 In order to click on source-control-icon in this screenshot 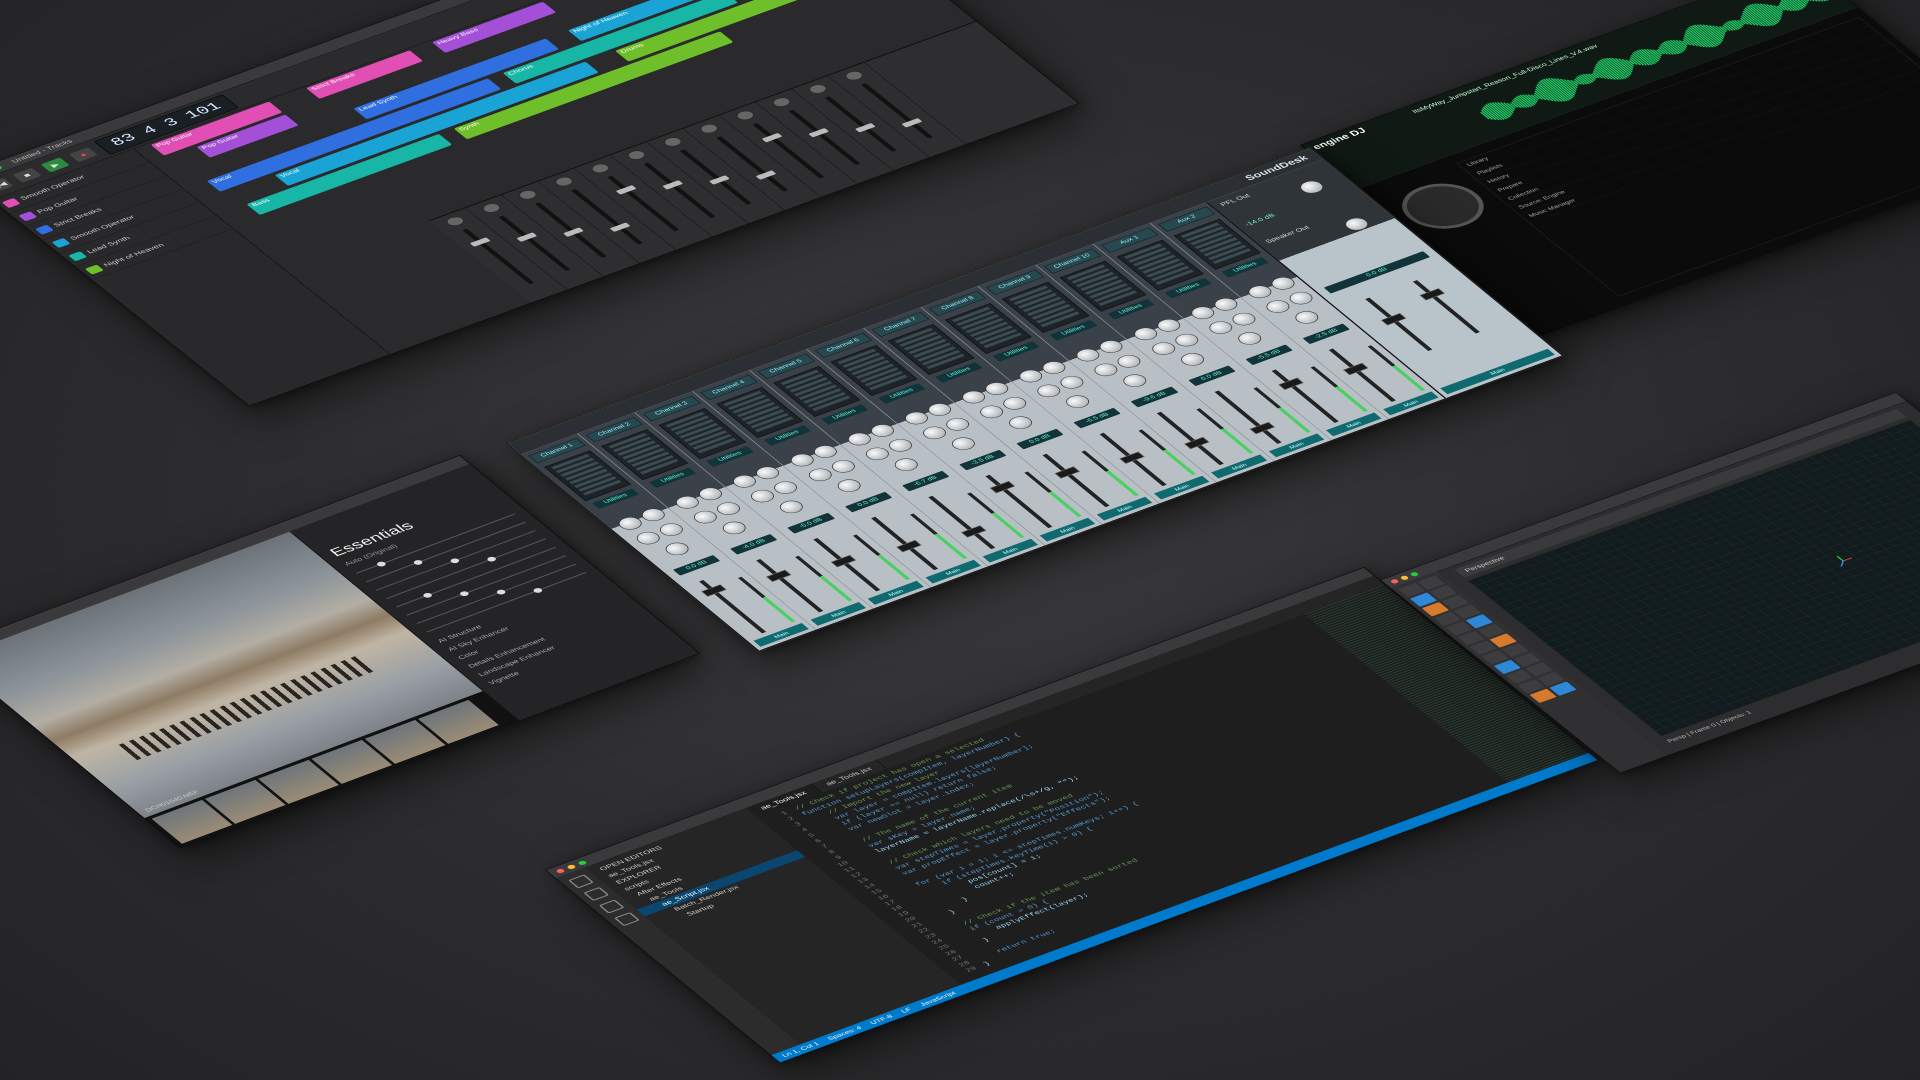, I will do `click(611, 906)`.